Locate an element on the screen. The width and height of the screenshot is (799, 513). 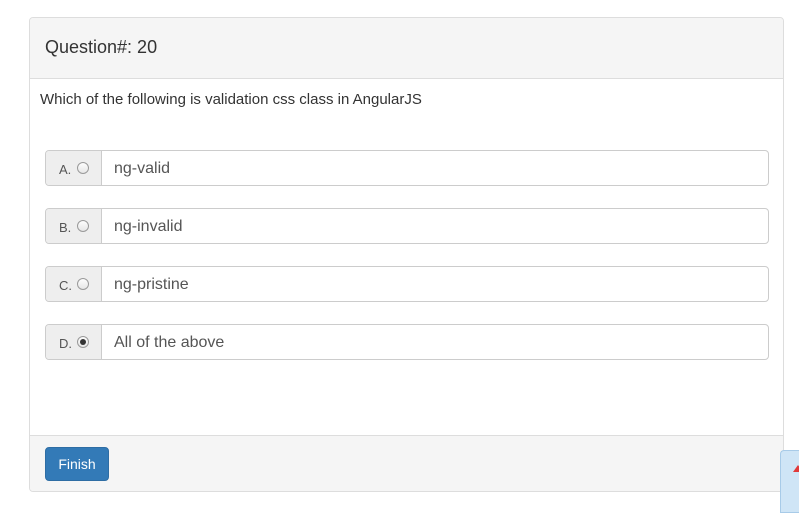
option-d-radio is located at coordinates (83, 342).